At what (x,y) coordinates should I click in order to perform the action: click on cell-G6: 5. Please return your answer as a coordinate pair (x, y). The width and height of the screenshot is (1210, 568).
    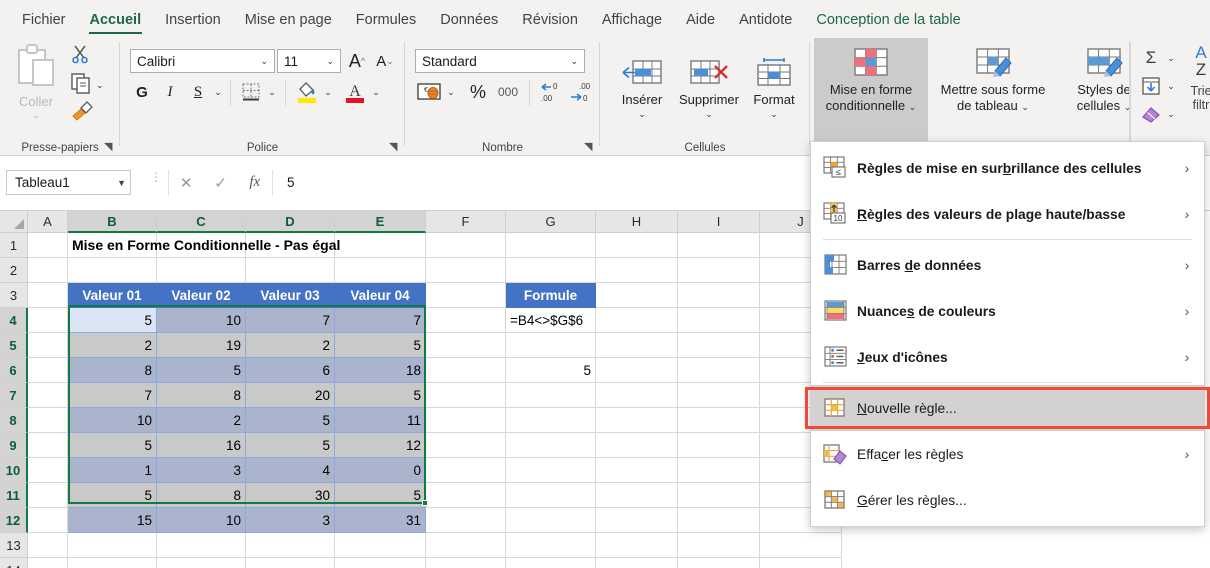
    Looking at the image, I should click on (551, 370).